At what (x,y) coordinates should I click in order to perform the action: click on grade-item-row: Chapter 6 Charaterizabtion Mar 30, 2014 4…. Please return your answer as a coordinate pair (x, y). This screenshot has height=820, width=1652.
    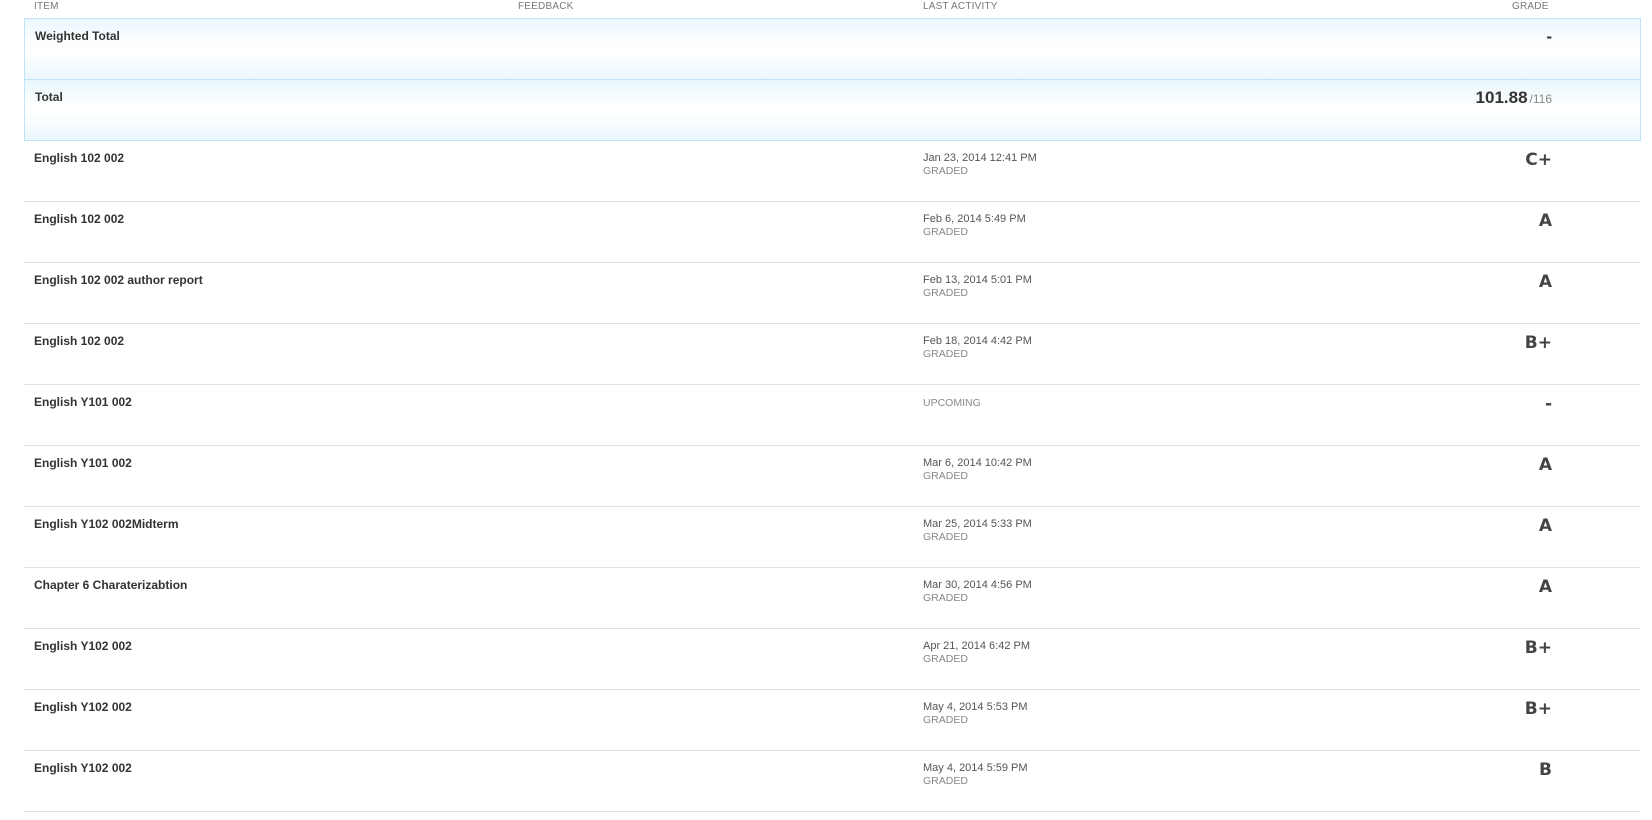
    Looking at the image, I should click on (832, 598).